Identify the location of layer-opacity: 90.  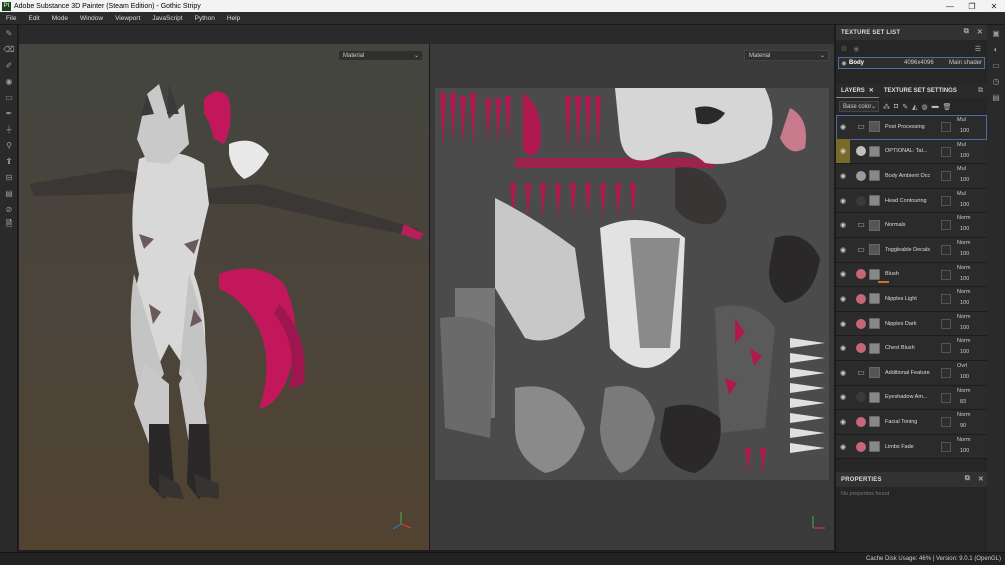
(963, 426).